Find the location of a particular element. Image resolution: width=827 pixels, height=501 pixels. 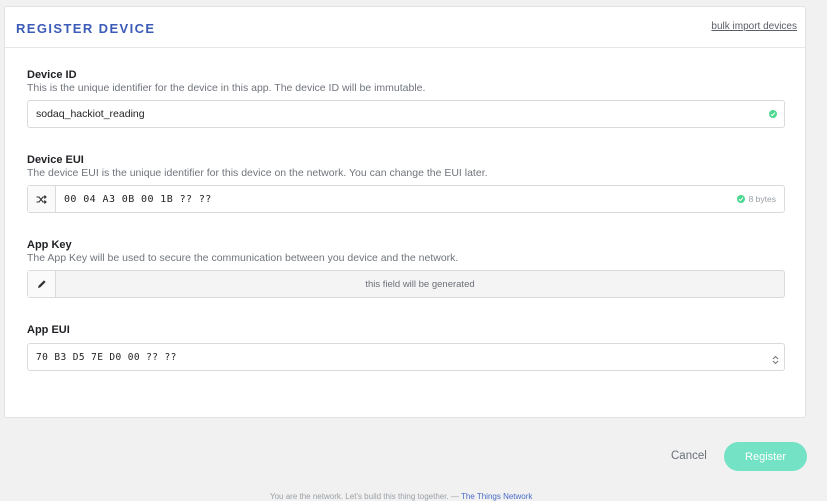

app-eui-value: 70 B3 D5 7E D0 00 ?? ?? is located at coordinates (106, 357).